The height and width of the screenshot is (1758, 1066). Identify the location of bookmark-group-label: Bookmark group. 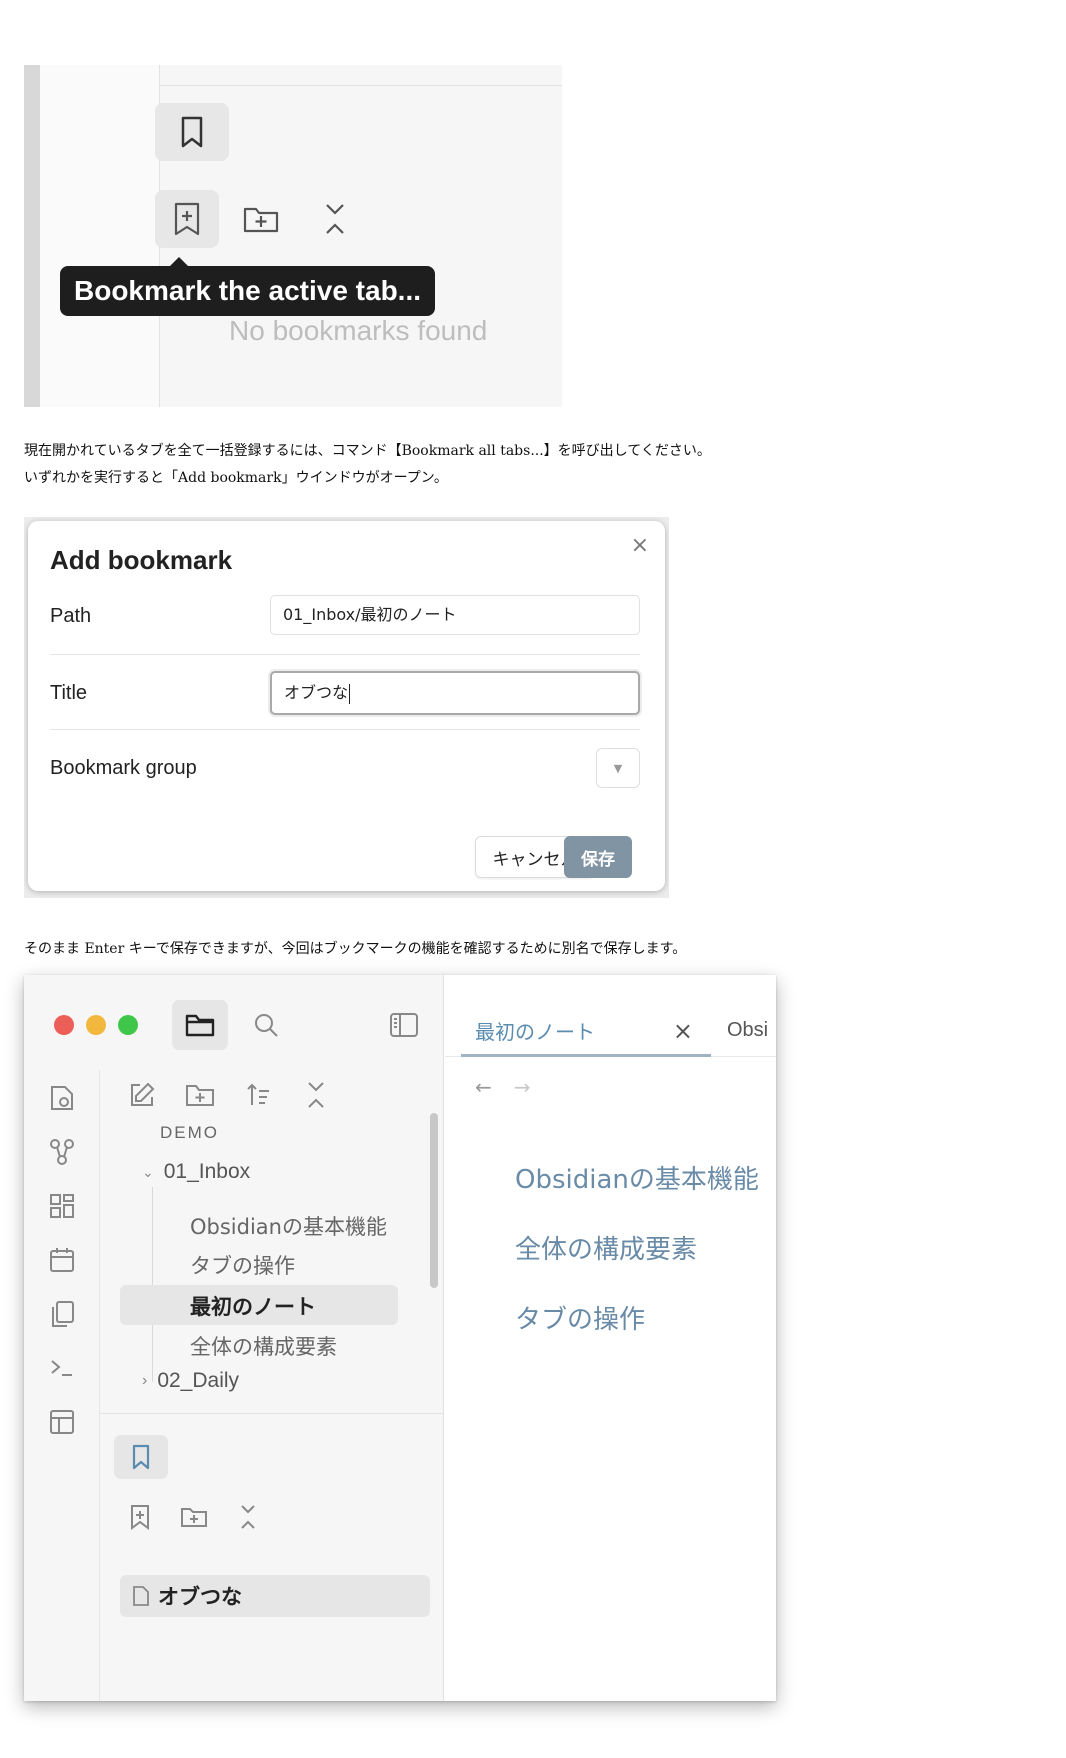
(123, 767).